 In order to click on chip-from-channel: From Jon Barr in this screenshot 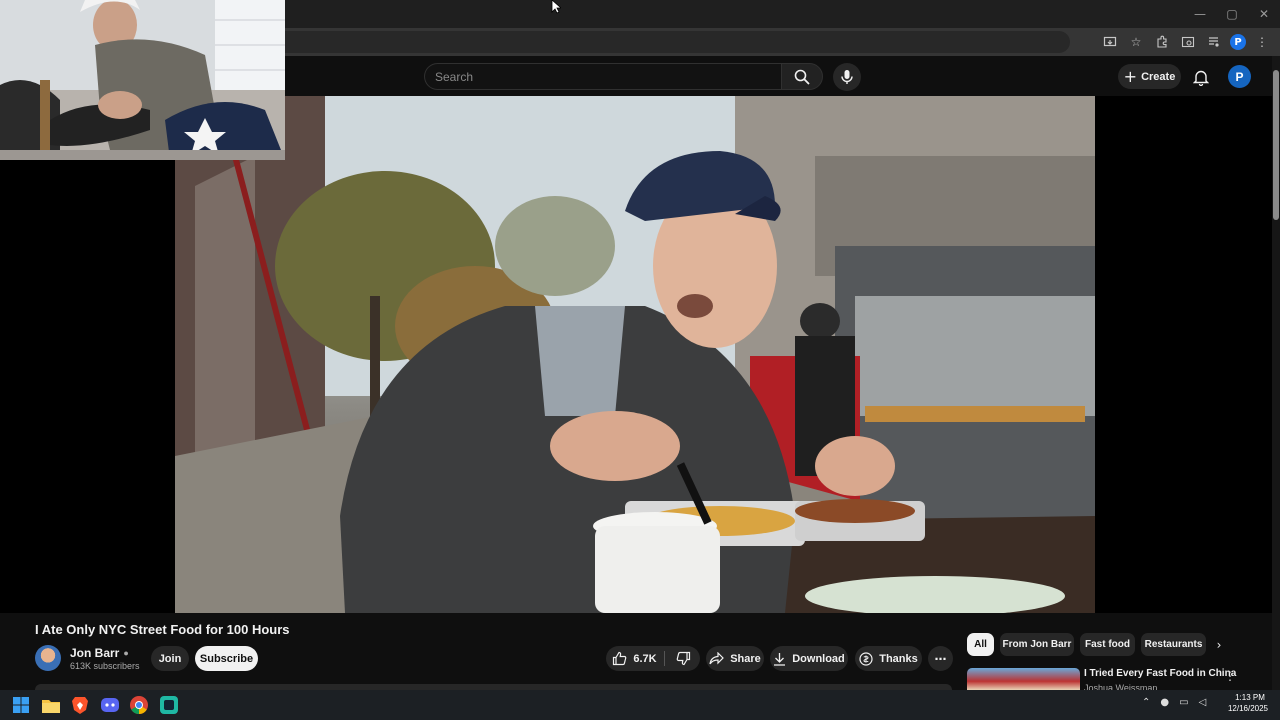, I will do `click(1037, 644)`.